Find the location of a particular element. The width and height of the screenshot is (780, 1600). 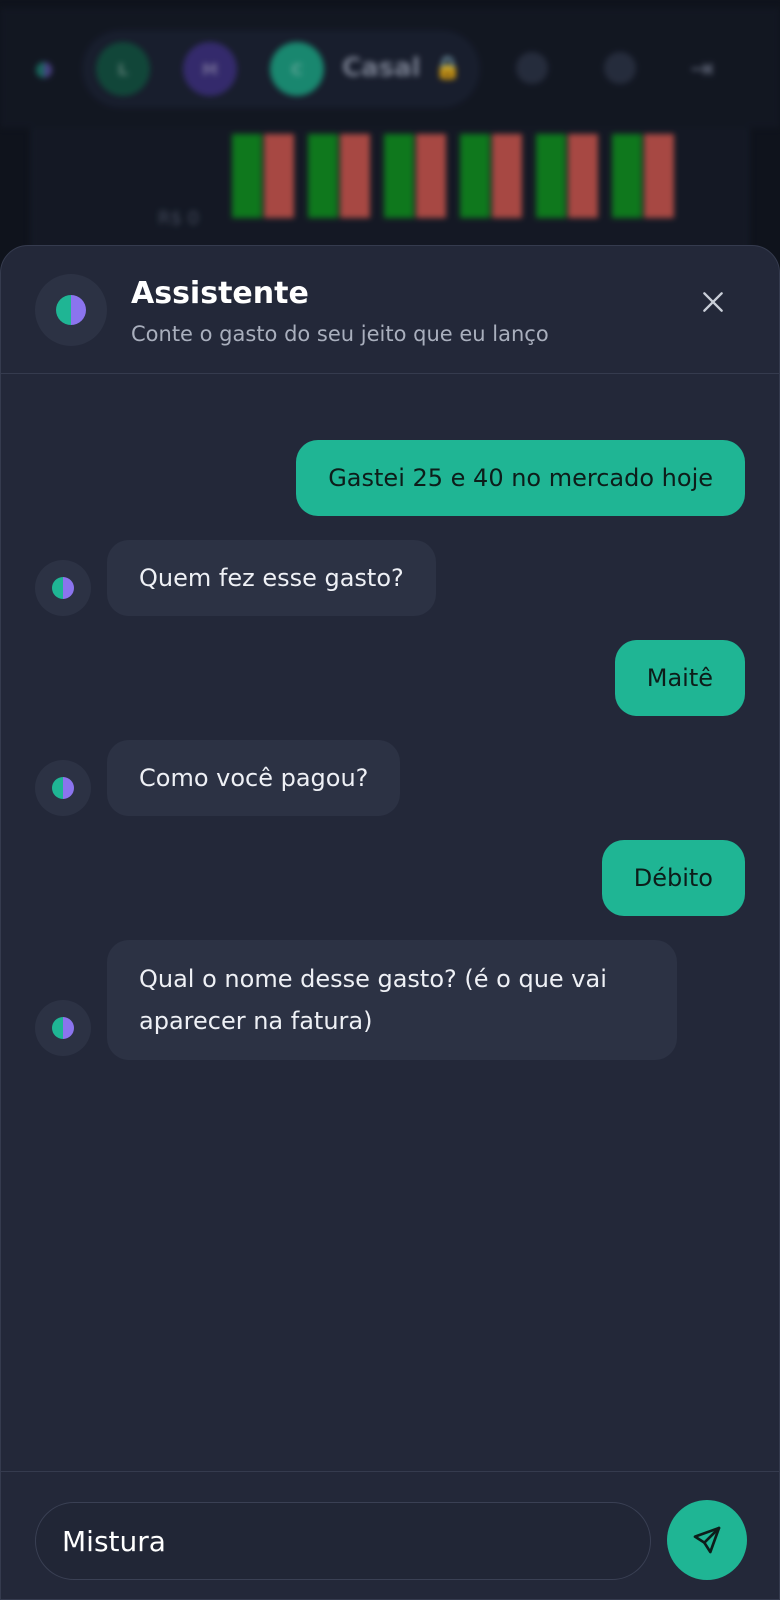

avatar-c: C is located at coordinates (297, 69).